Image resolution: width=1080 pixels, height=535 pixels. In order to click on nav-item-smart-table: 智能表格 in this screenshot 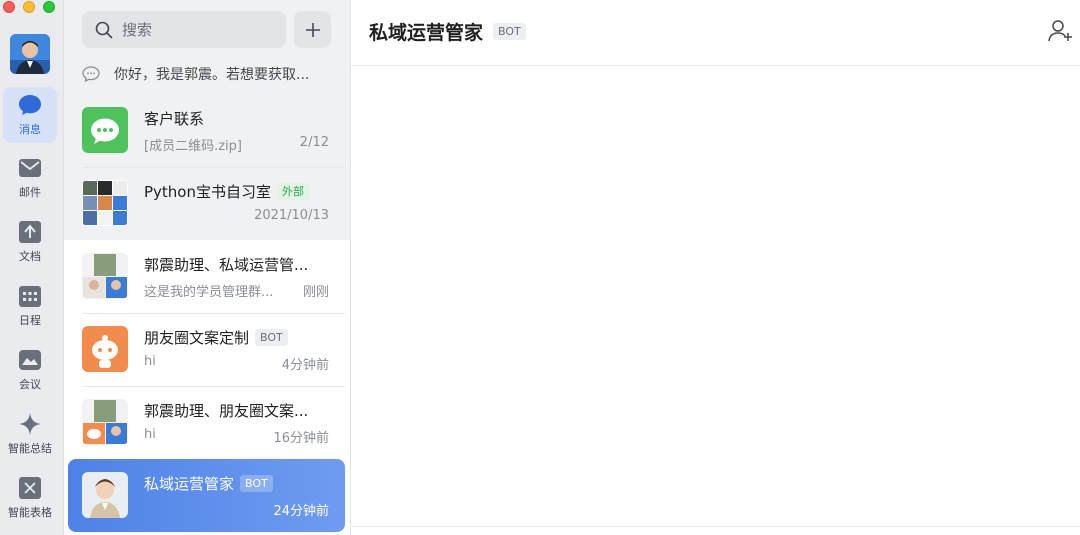, I will do `click(30, 498)`.